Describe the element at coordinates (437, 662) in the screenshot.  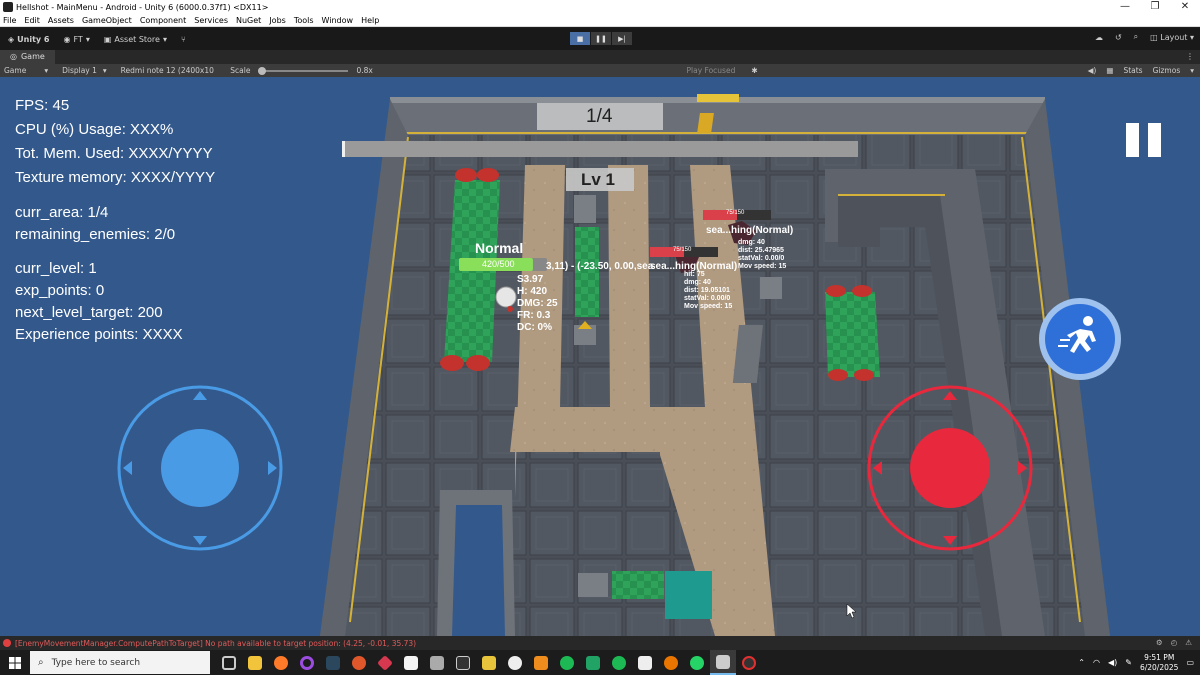
I see `unity-hub-button` at that location.